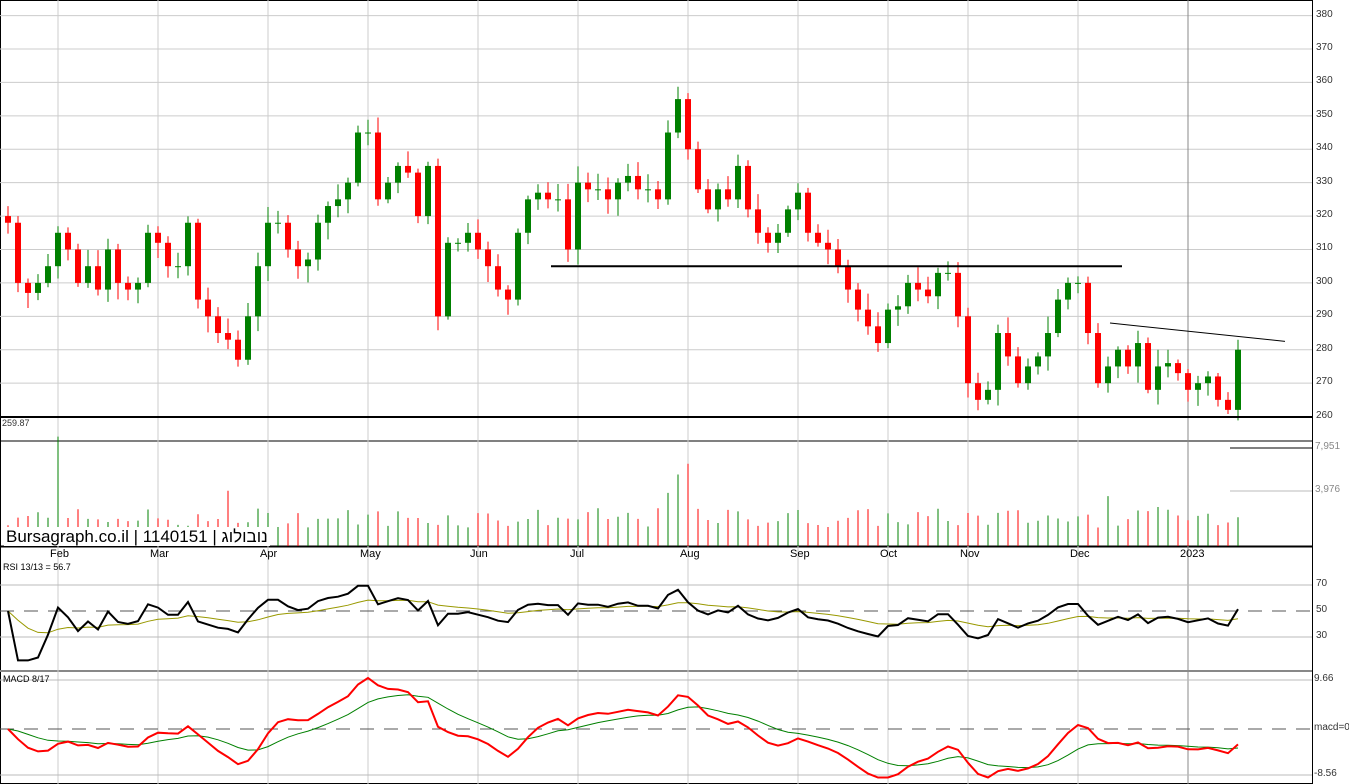 The height and width of the screenshot is (784, 1349). Describe the element at coordinates (26, 679) in the screenshot. I see `macd-label: MACD 8/17` at that location.